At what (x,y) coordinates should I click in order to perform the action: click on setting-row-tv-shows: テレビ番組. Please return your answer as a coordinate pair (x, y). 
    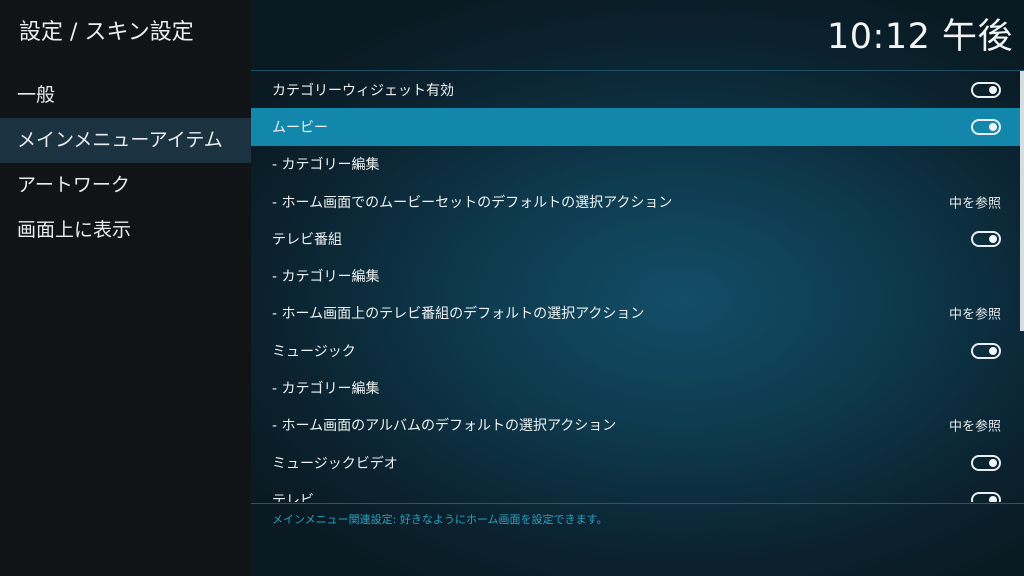
    Looking at the image, I should click on (636, 238).